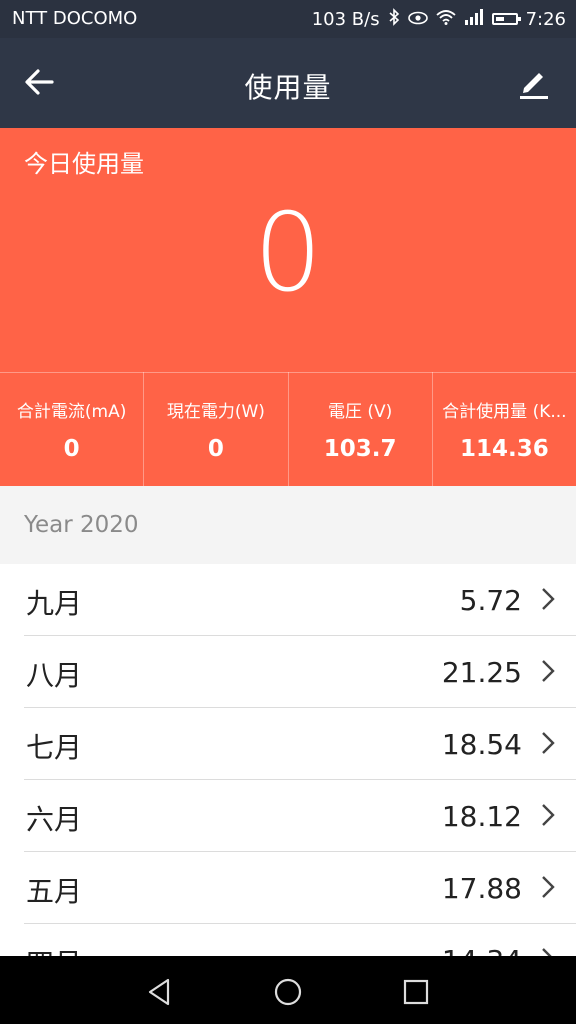 This screenshot has height=1024, width=576. I want to click on month-value: 18.12, so click(481, 816).